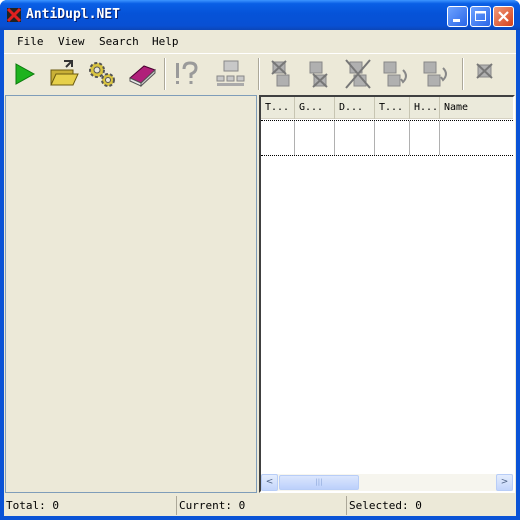  Describe the element at coordinates (260, 41) in the screenshot. I see `menu-bar: File View Search Help` at that location.